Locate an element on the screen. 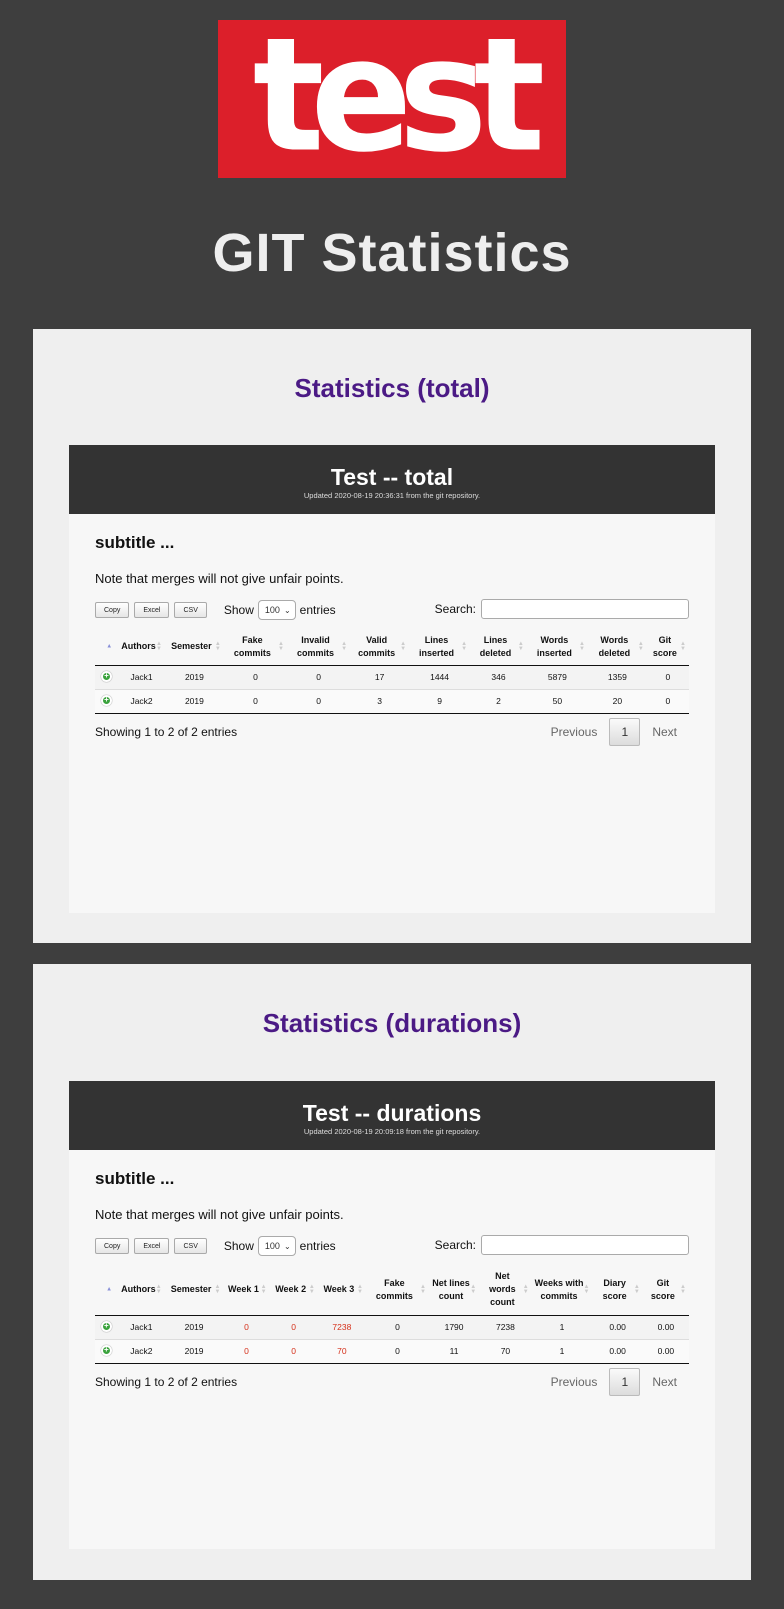 The image size is (784, 1609). column-header: Net lines count ▲ ▼ is located at coordinates (454, 1290).